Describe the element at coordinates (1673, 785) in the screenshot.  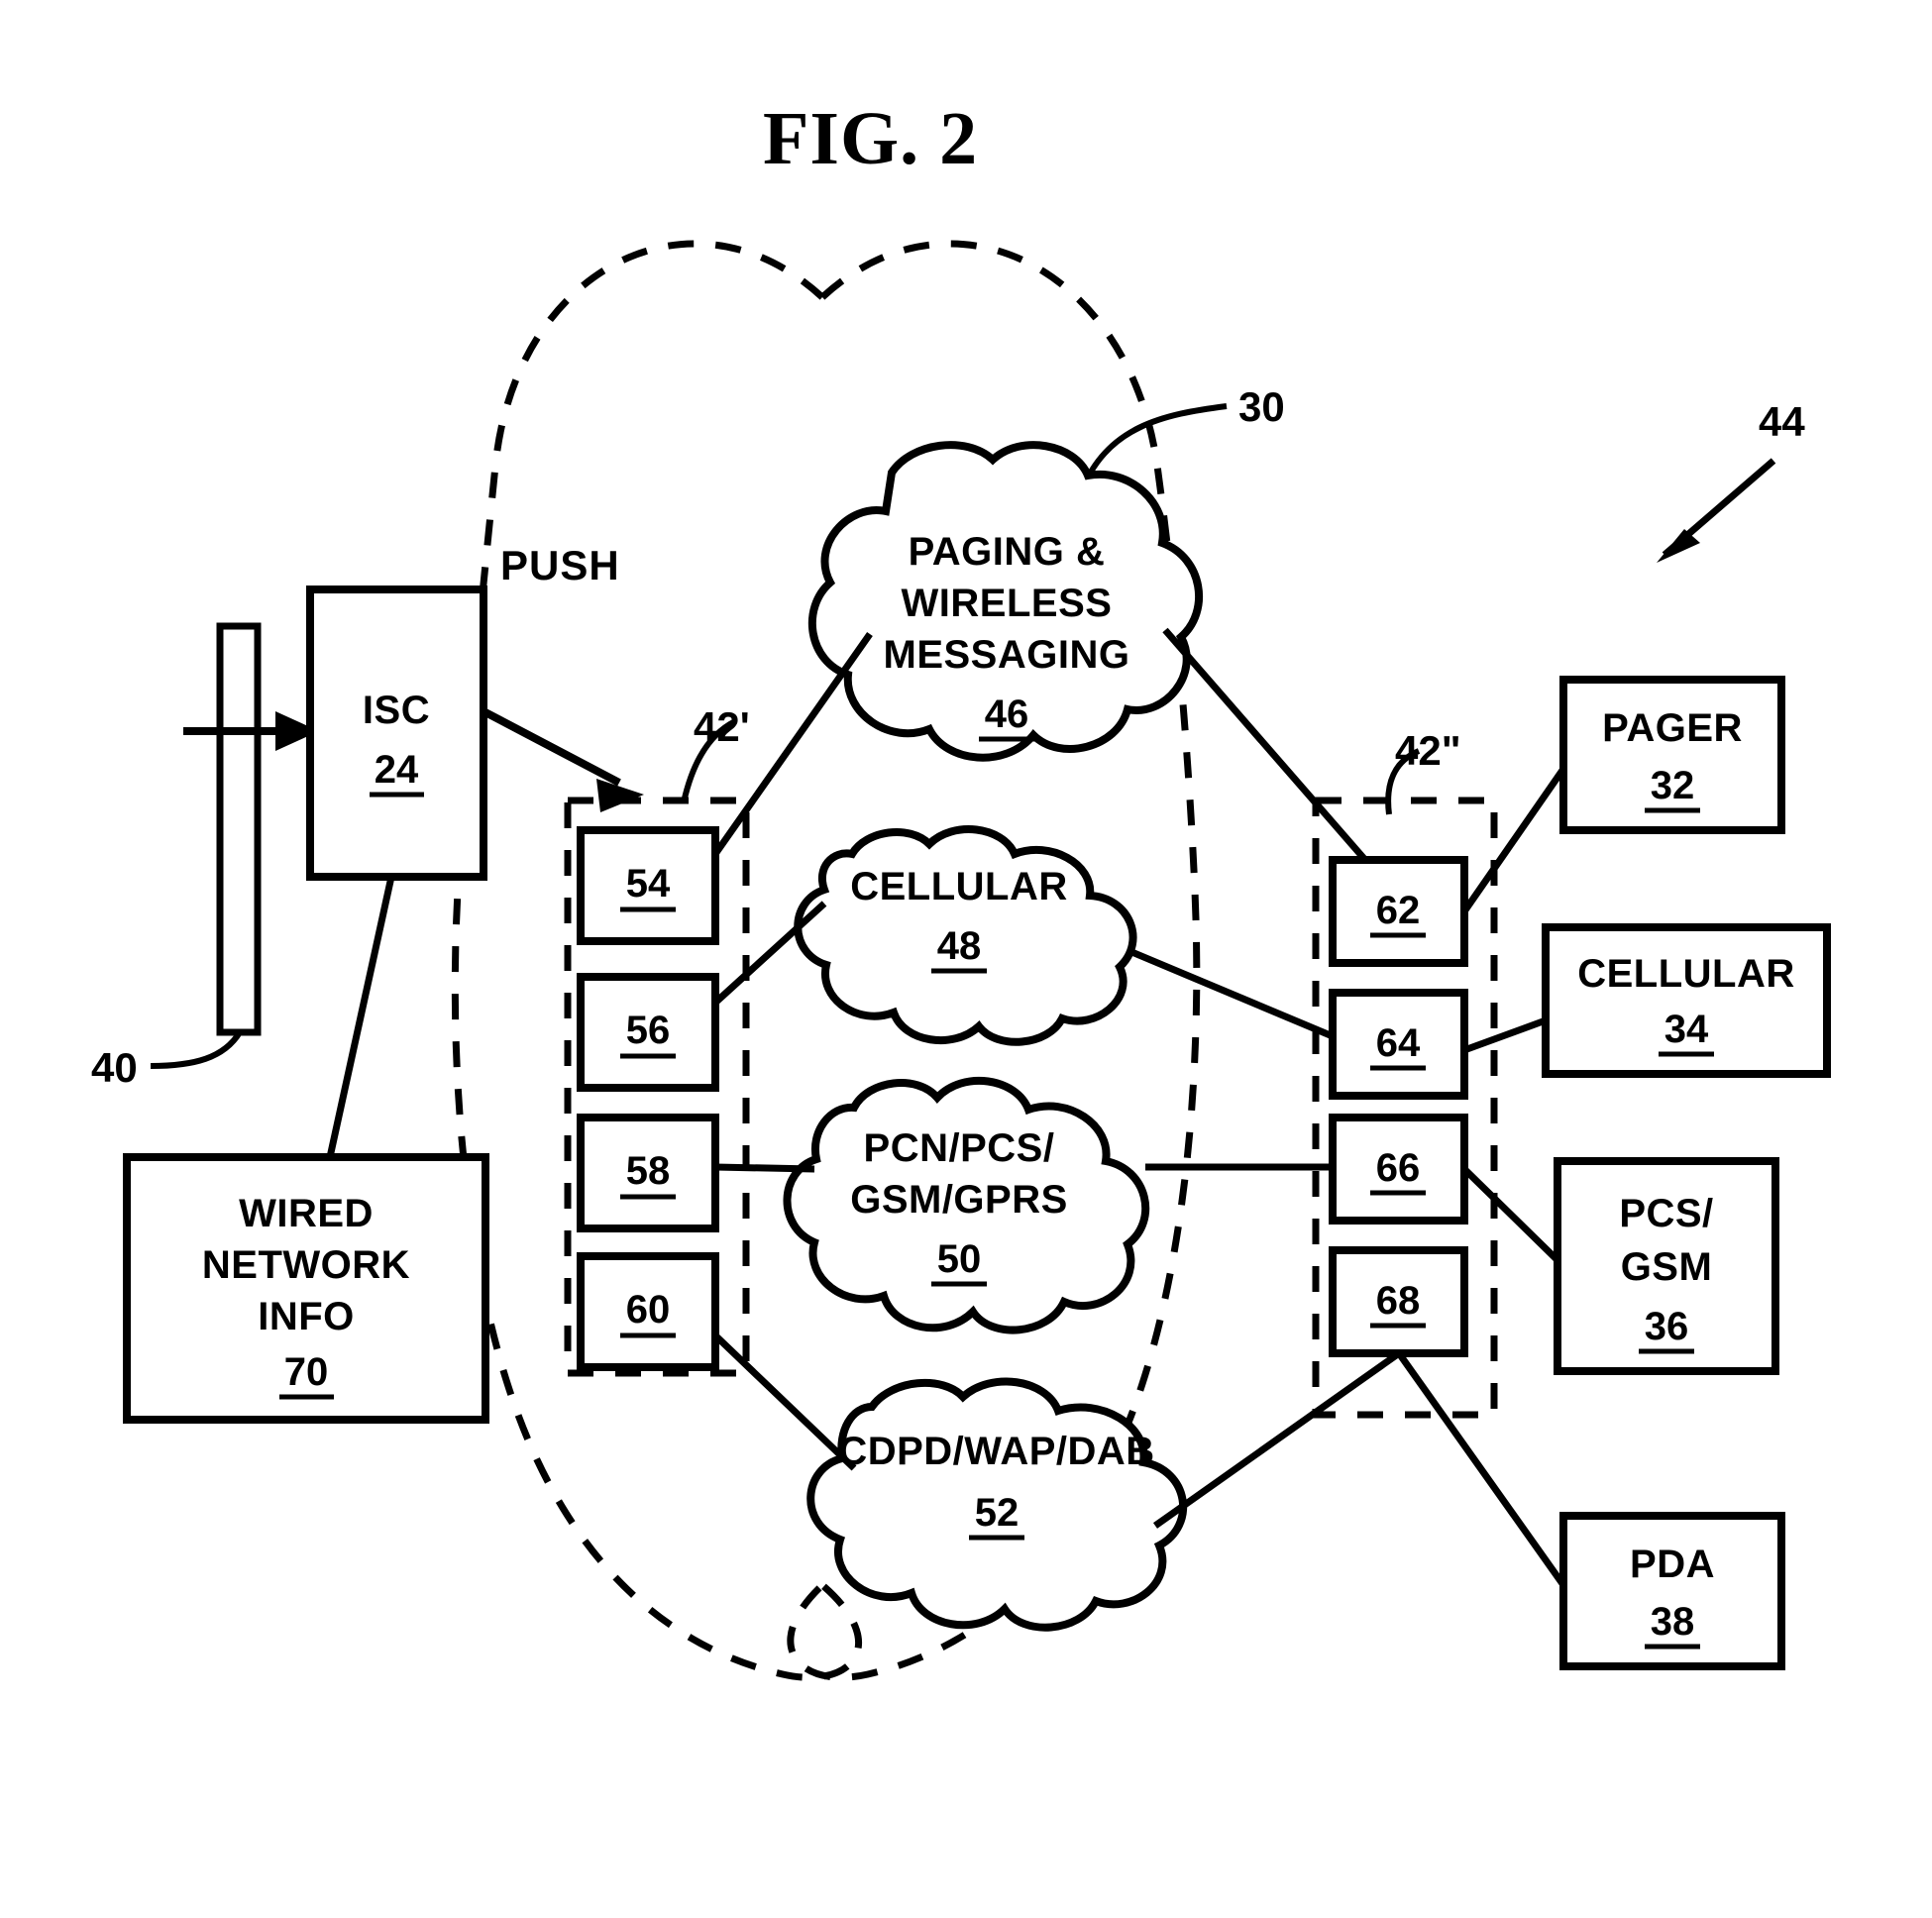
I see `device-pager-ref: 32` at that location.